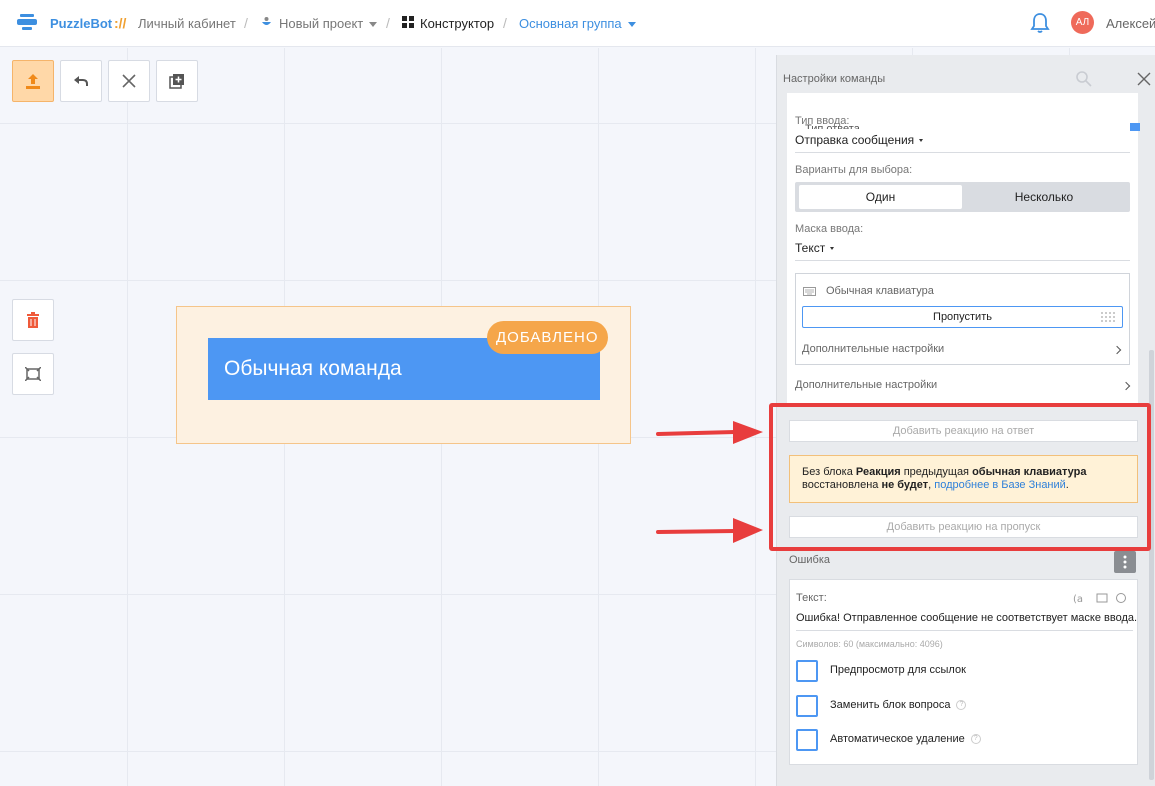 The height and width of the screenshot is (786, 1155). Describe the element at coordinates (898, 670) in the screenshot. I see `preview-links-label: Предпросмотр для ссылок` at that location.